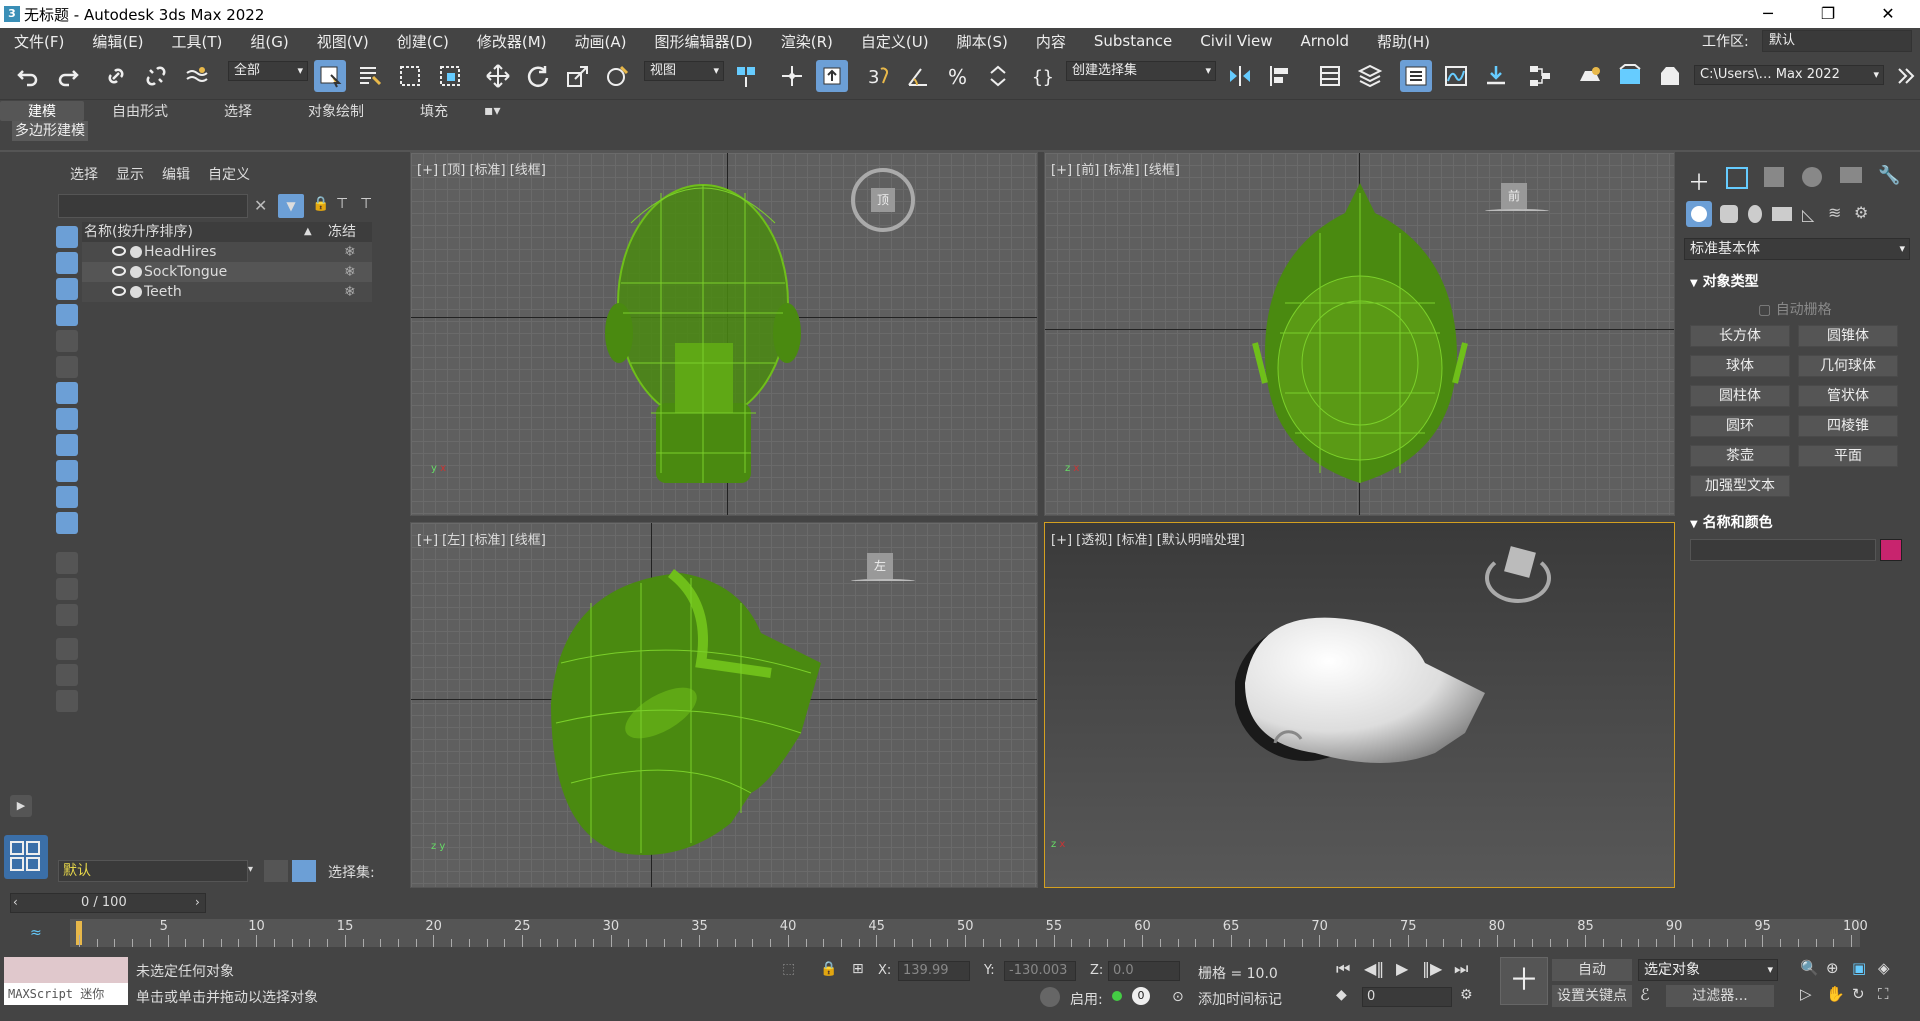 This screenshot has width=1920, height=1021. I want to click on viewport-layout-icon, so click(26, 857).